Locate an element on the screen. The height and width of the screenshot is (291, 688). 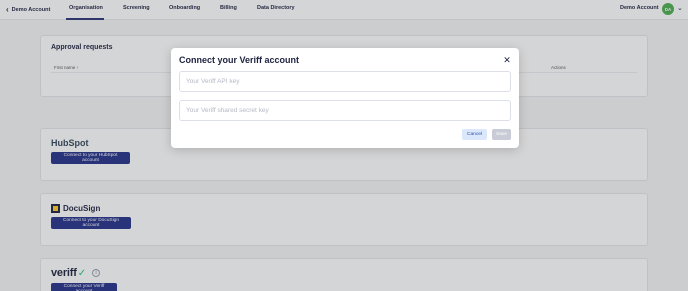
api-key-input is located at coordinates (345, 81).